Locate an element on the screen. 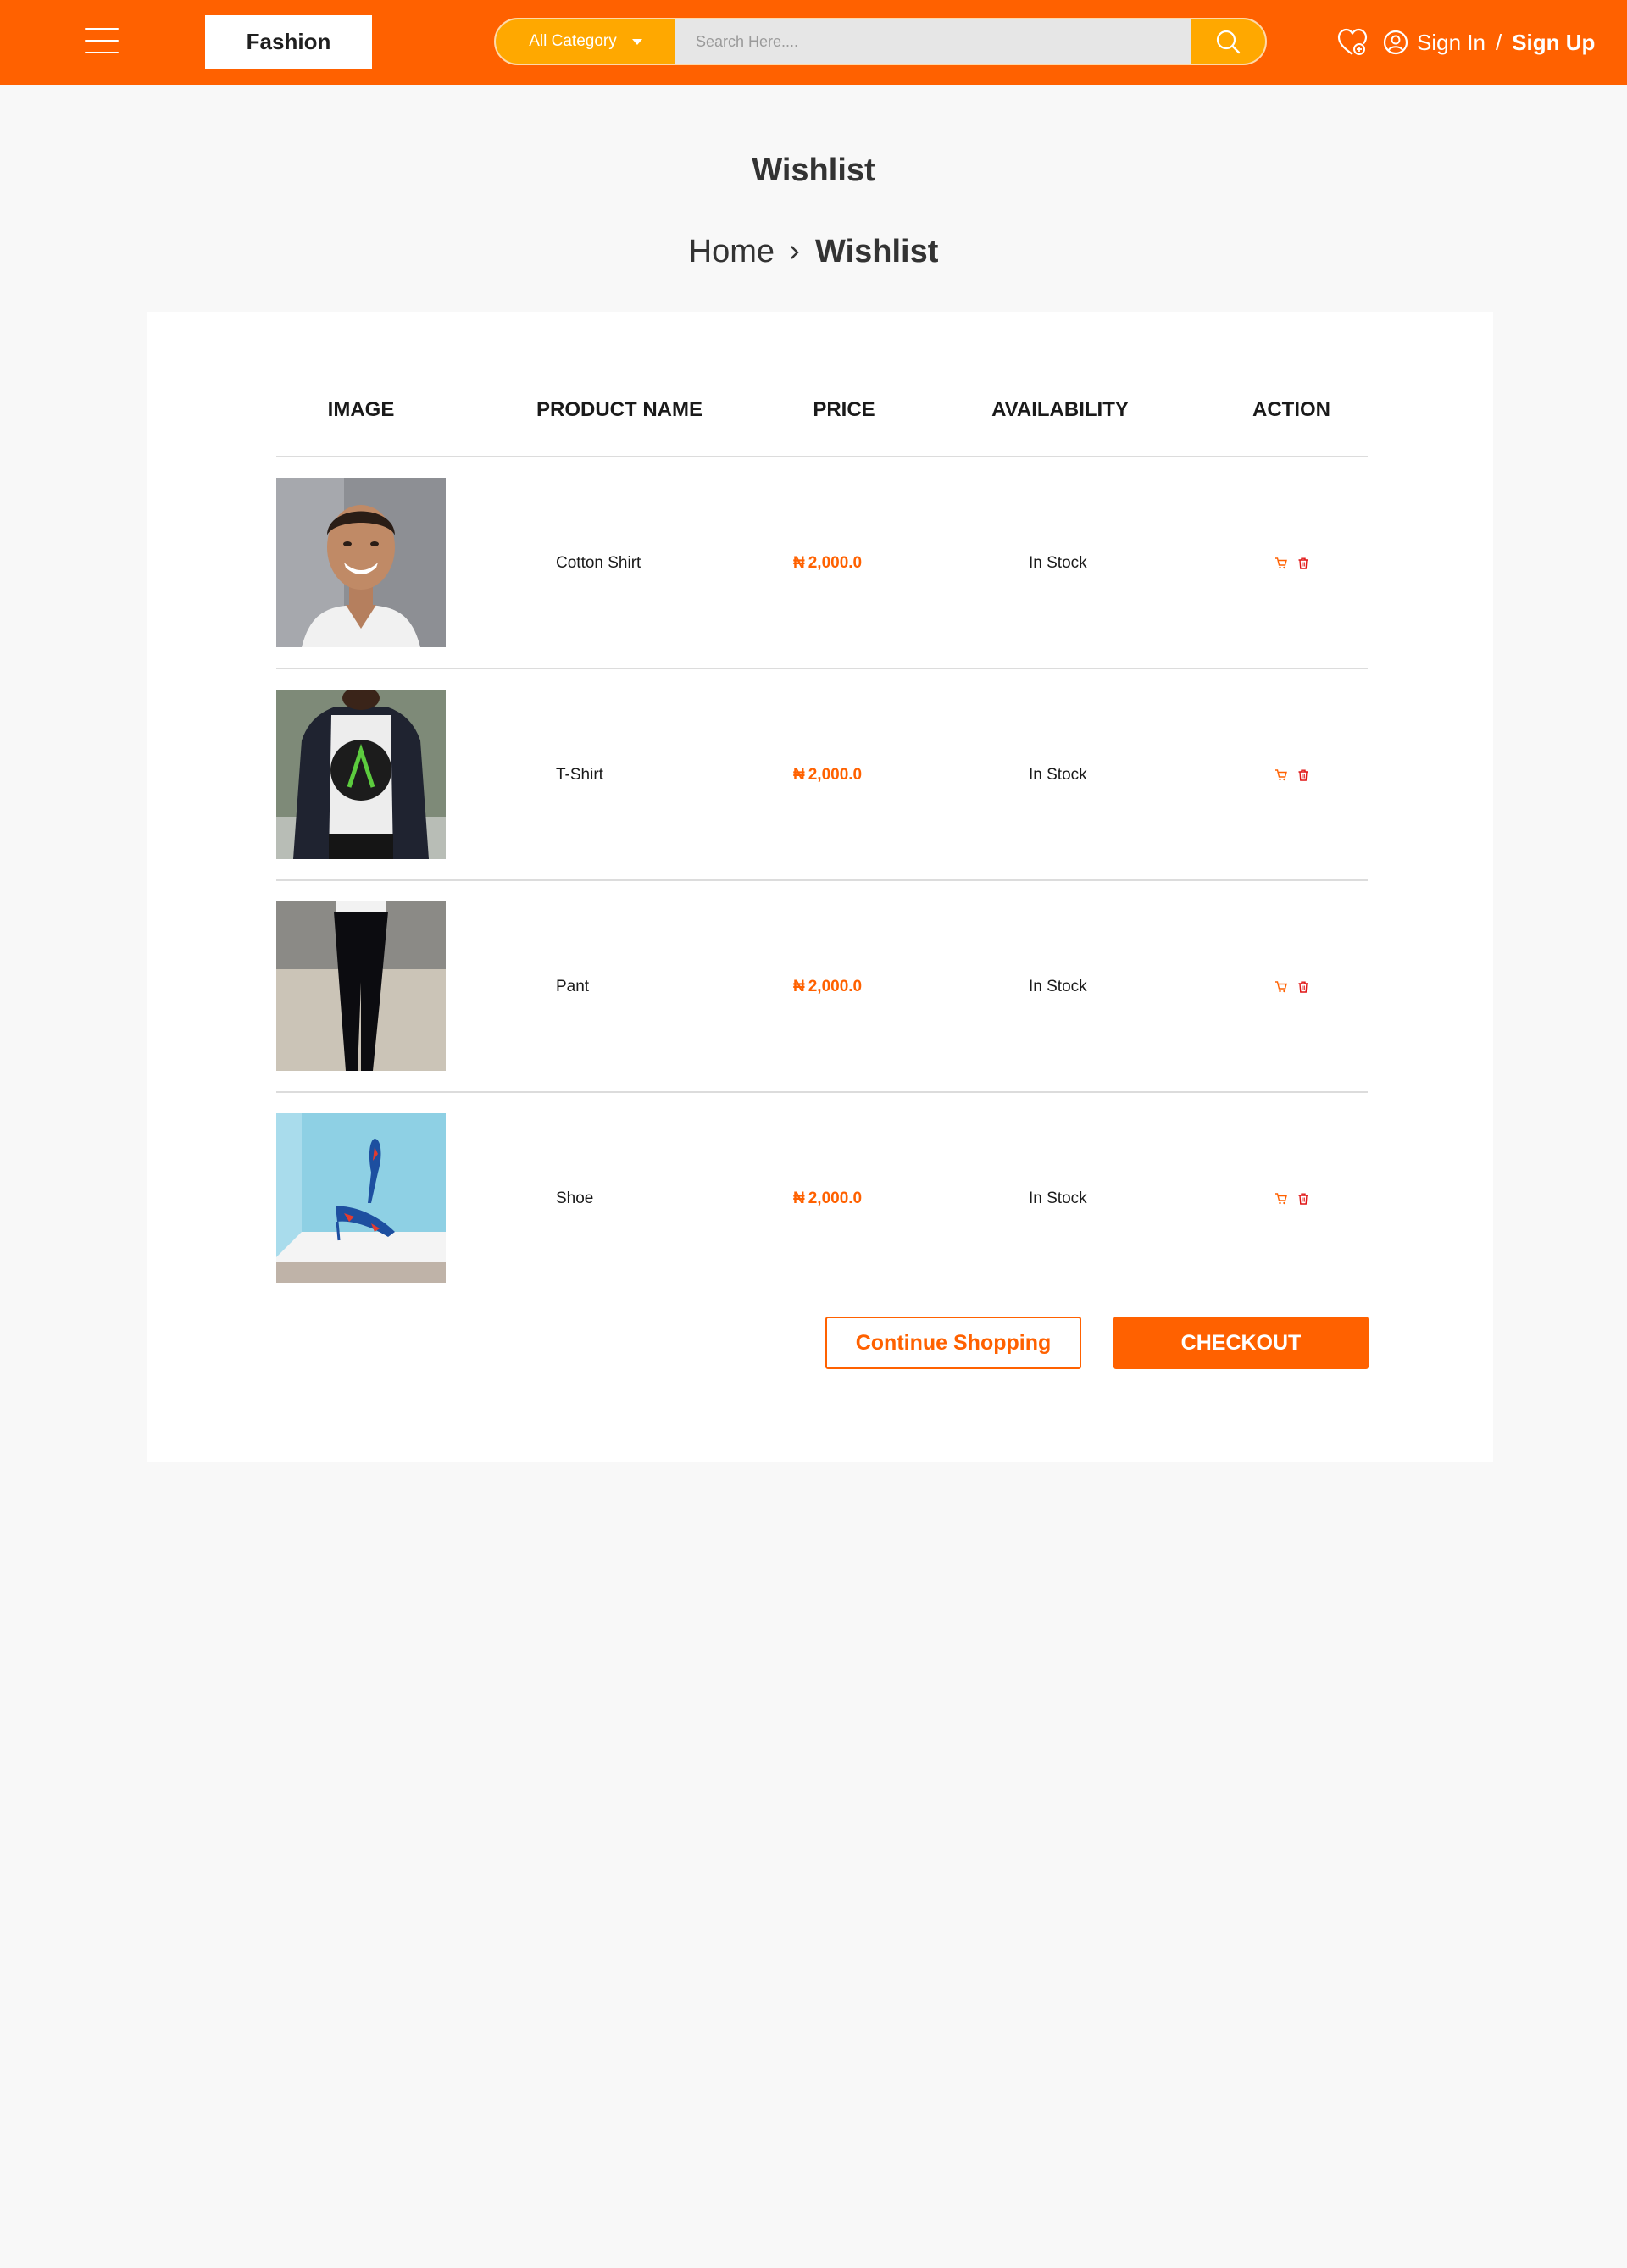  hamburger-menu-icon is located at coordinates (102, 40).